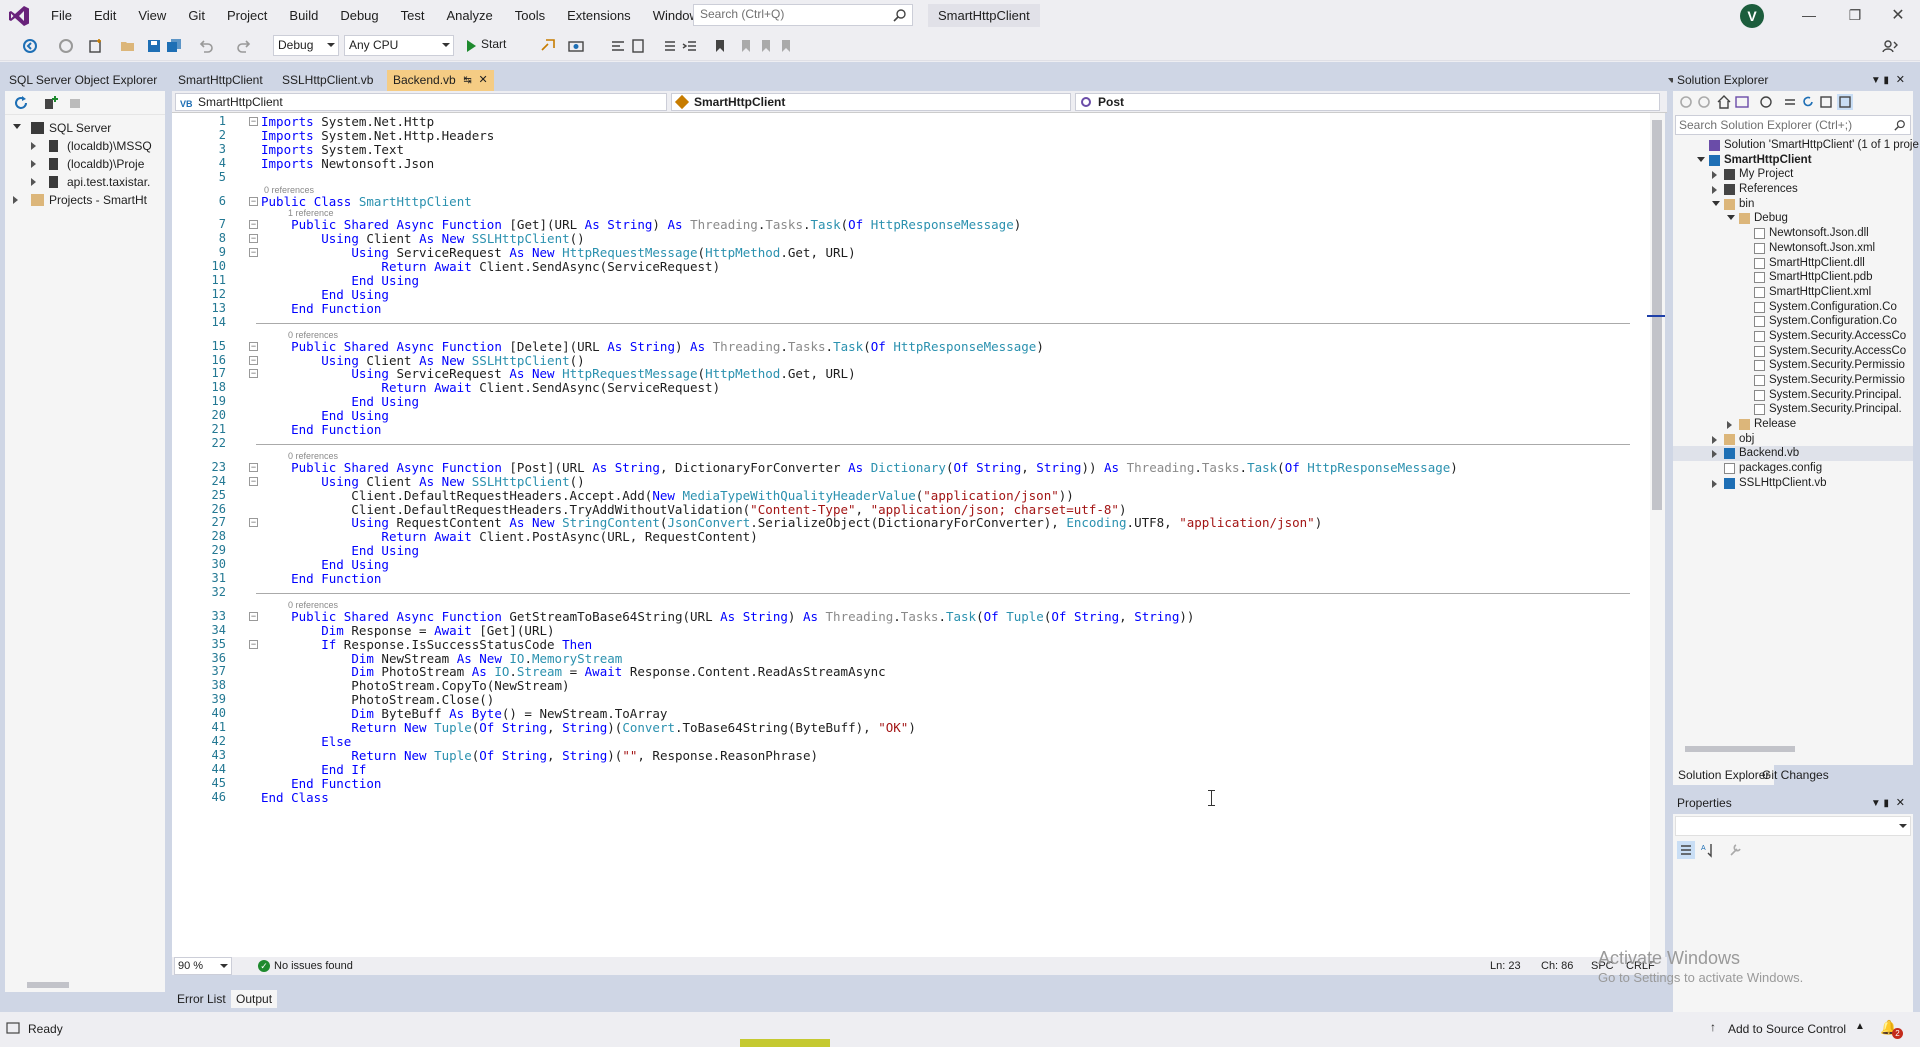  I want to click on solution-tree-item: System.Security.Principal., so click(1793, 409).